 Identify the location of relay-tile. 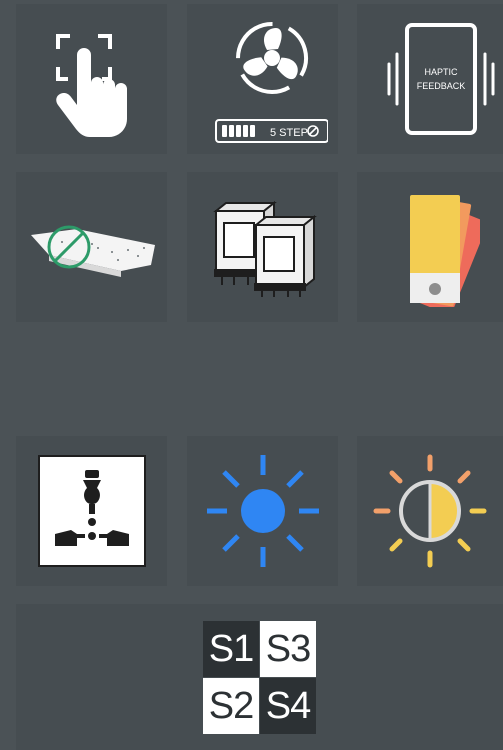
(262, 247).